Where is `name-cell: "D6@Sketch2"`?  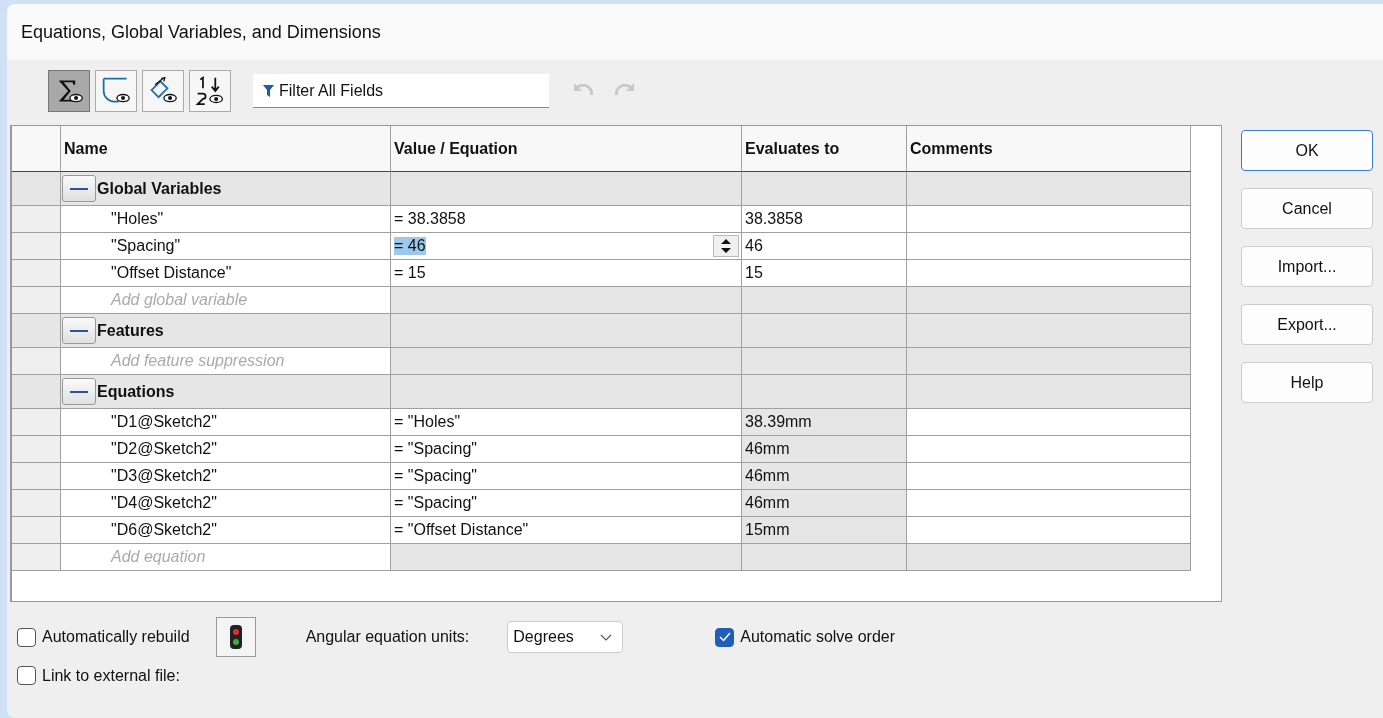 name-cell: "D6@Sketch2" is located at coordinates (226, 530).